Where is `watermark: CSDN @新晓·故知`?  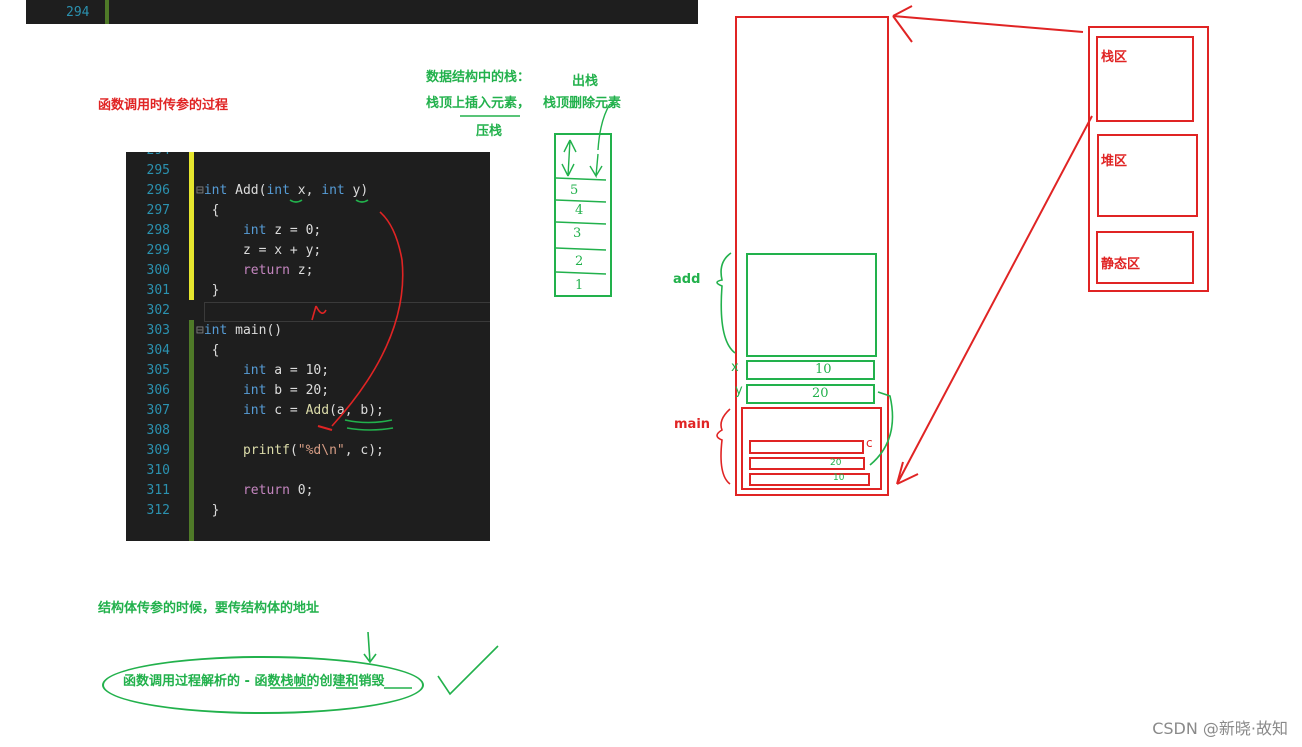 watermark: CSDN @新晓·故知 is located at coordinates (1220, 728).